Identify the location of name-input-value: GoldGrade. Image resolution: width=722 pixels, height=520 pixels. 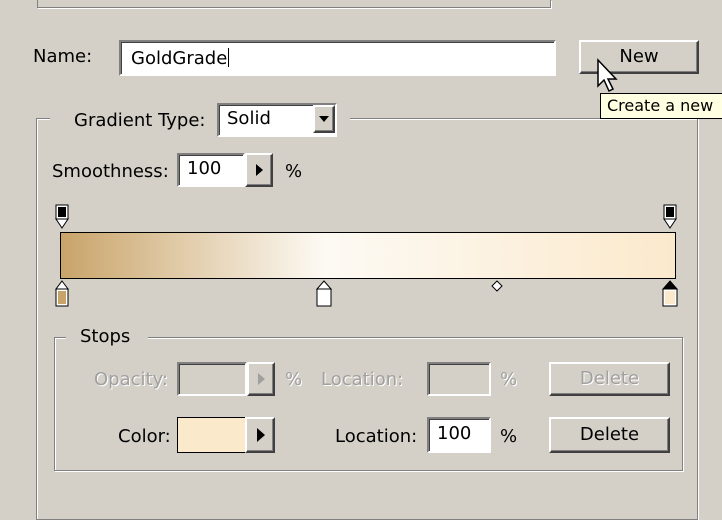
(179, 58).